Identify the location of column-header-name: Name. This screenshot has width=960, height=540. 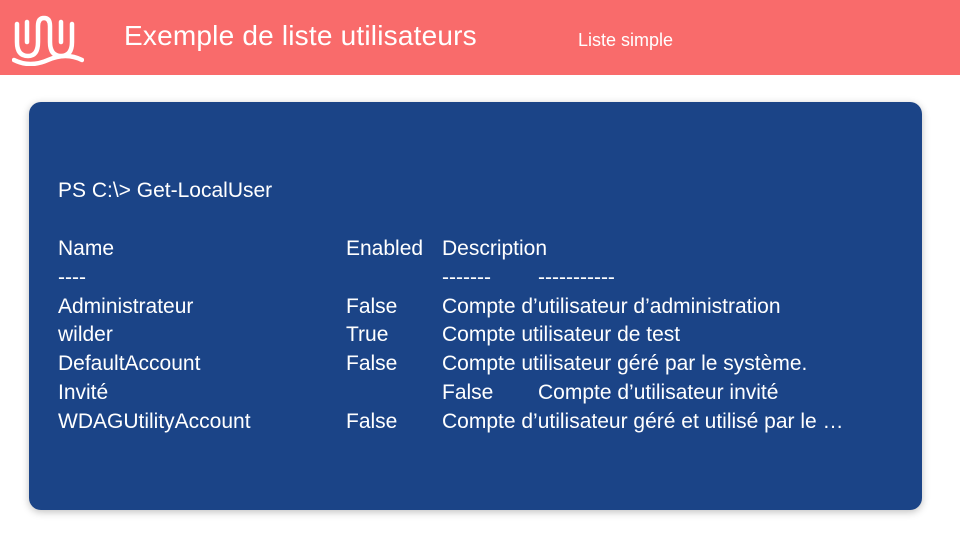
(86, 248).